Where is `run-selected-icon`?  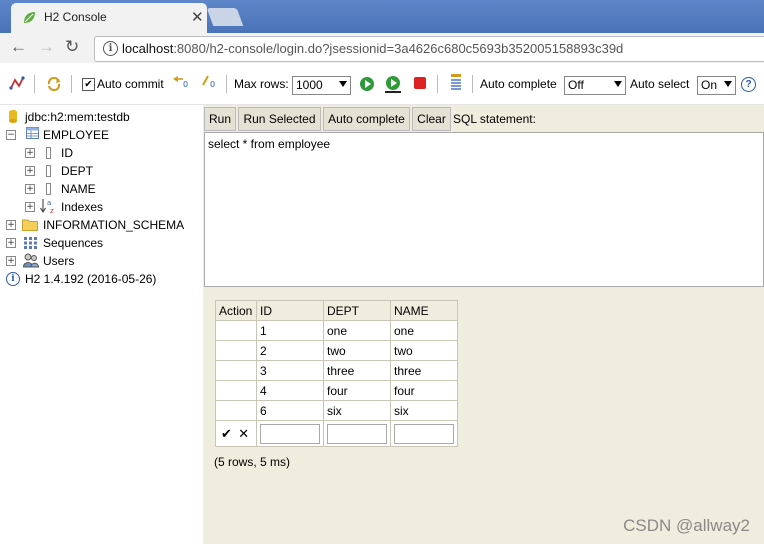 run-selected-icon is located at coordinates (393, 84).